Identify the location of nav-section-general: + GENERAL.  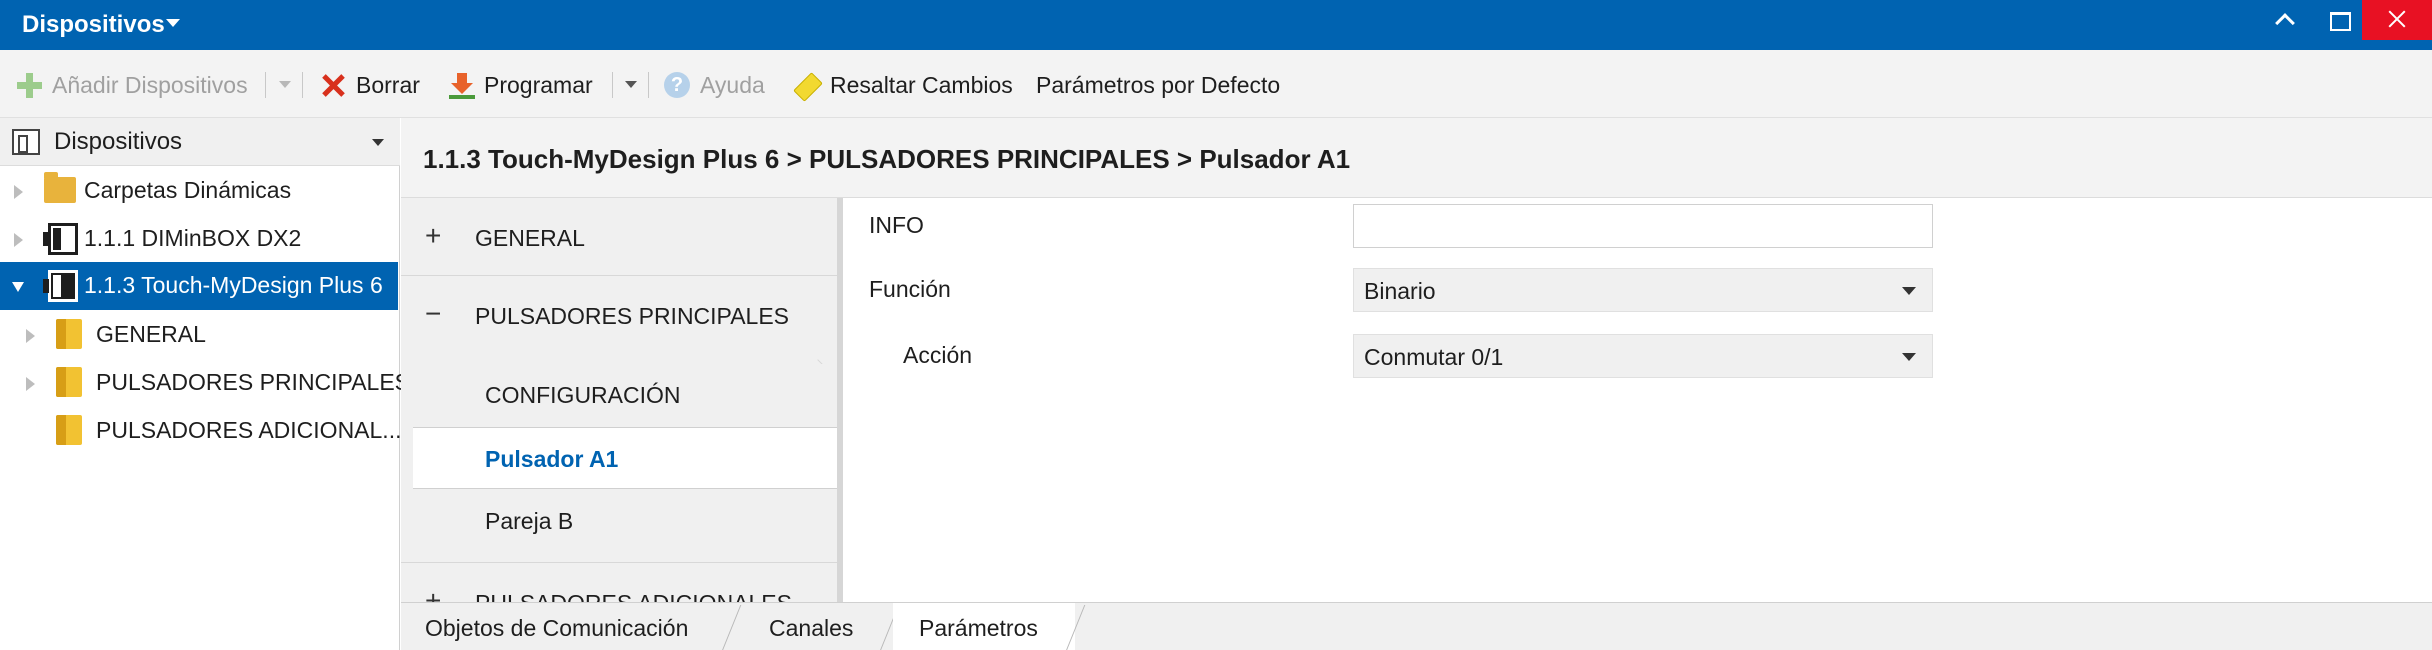
(619, 237).